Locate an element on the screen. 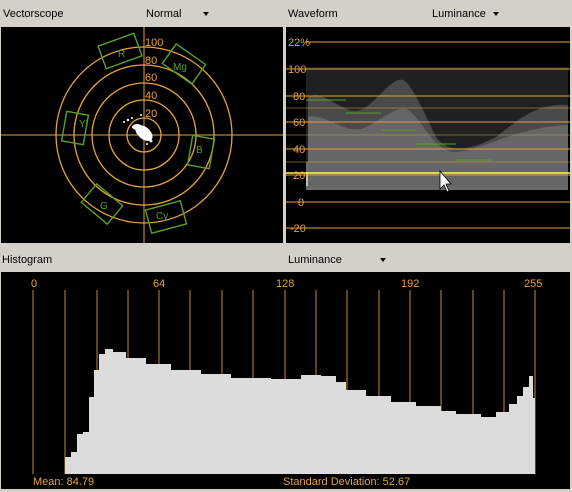 The height and width of the screenshot is (492, 572). vectorscope-header: Vectorscope Normal is located at coordinates (141, 13).